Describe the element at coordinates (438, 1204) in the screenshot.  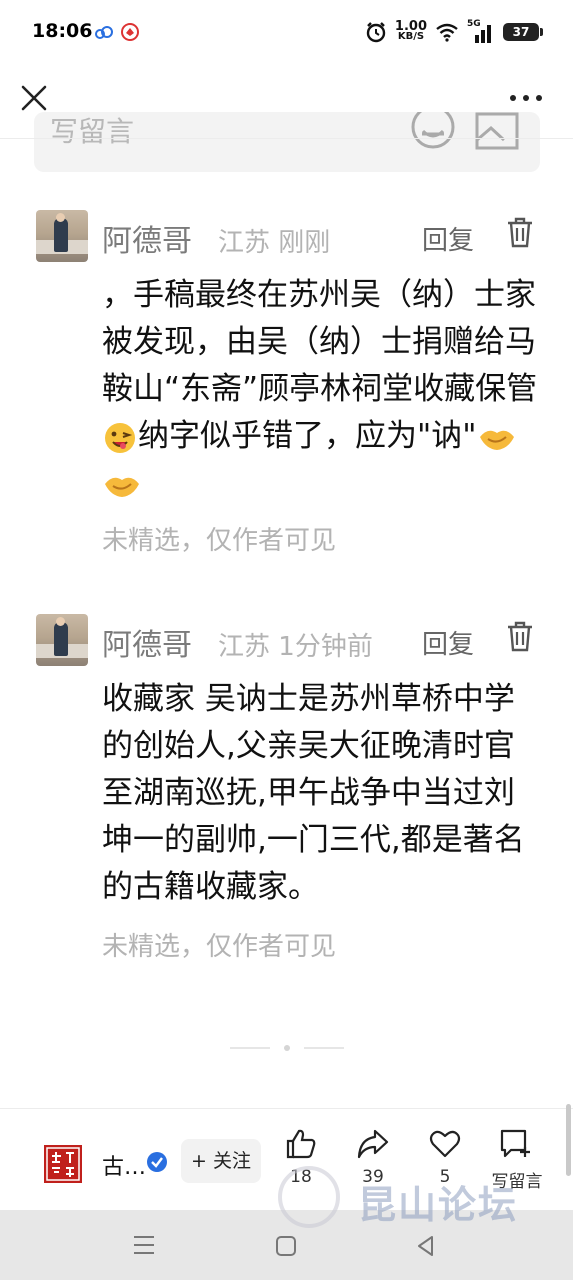
I see `watermark-text: 昆山论坛` at that location.